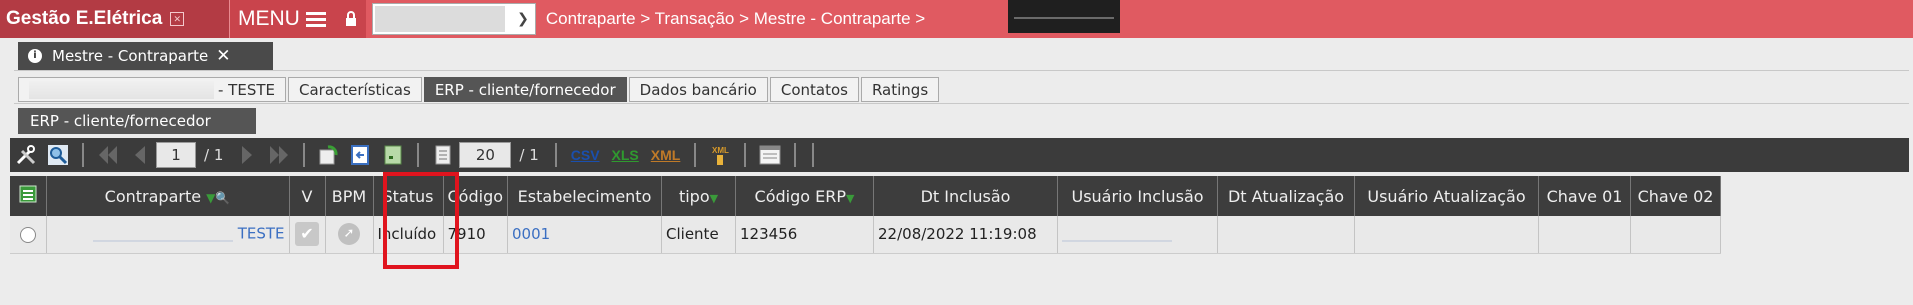 The image size is (1913, 305). I want to click on col-v: V, so click(307, 196).